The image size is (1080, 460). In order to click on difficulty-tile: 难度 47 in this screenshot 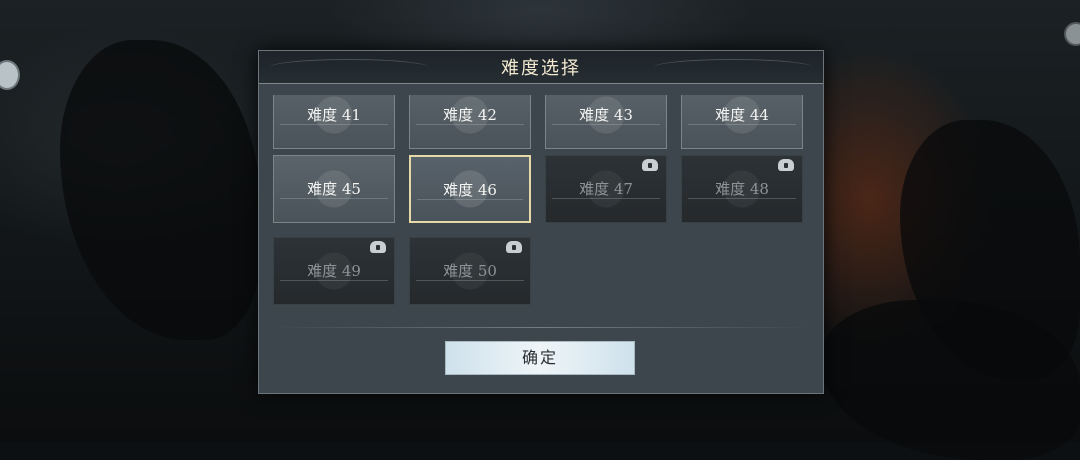, I will do `click(606, 189)`.